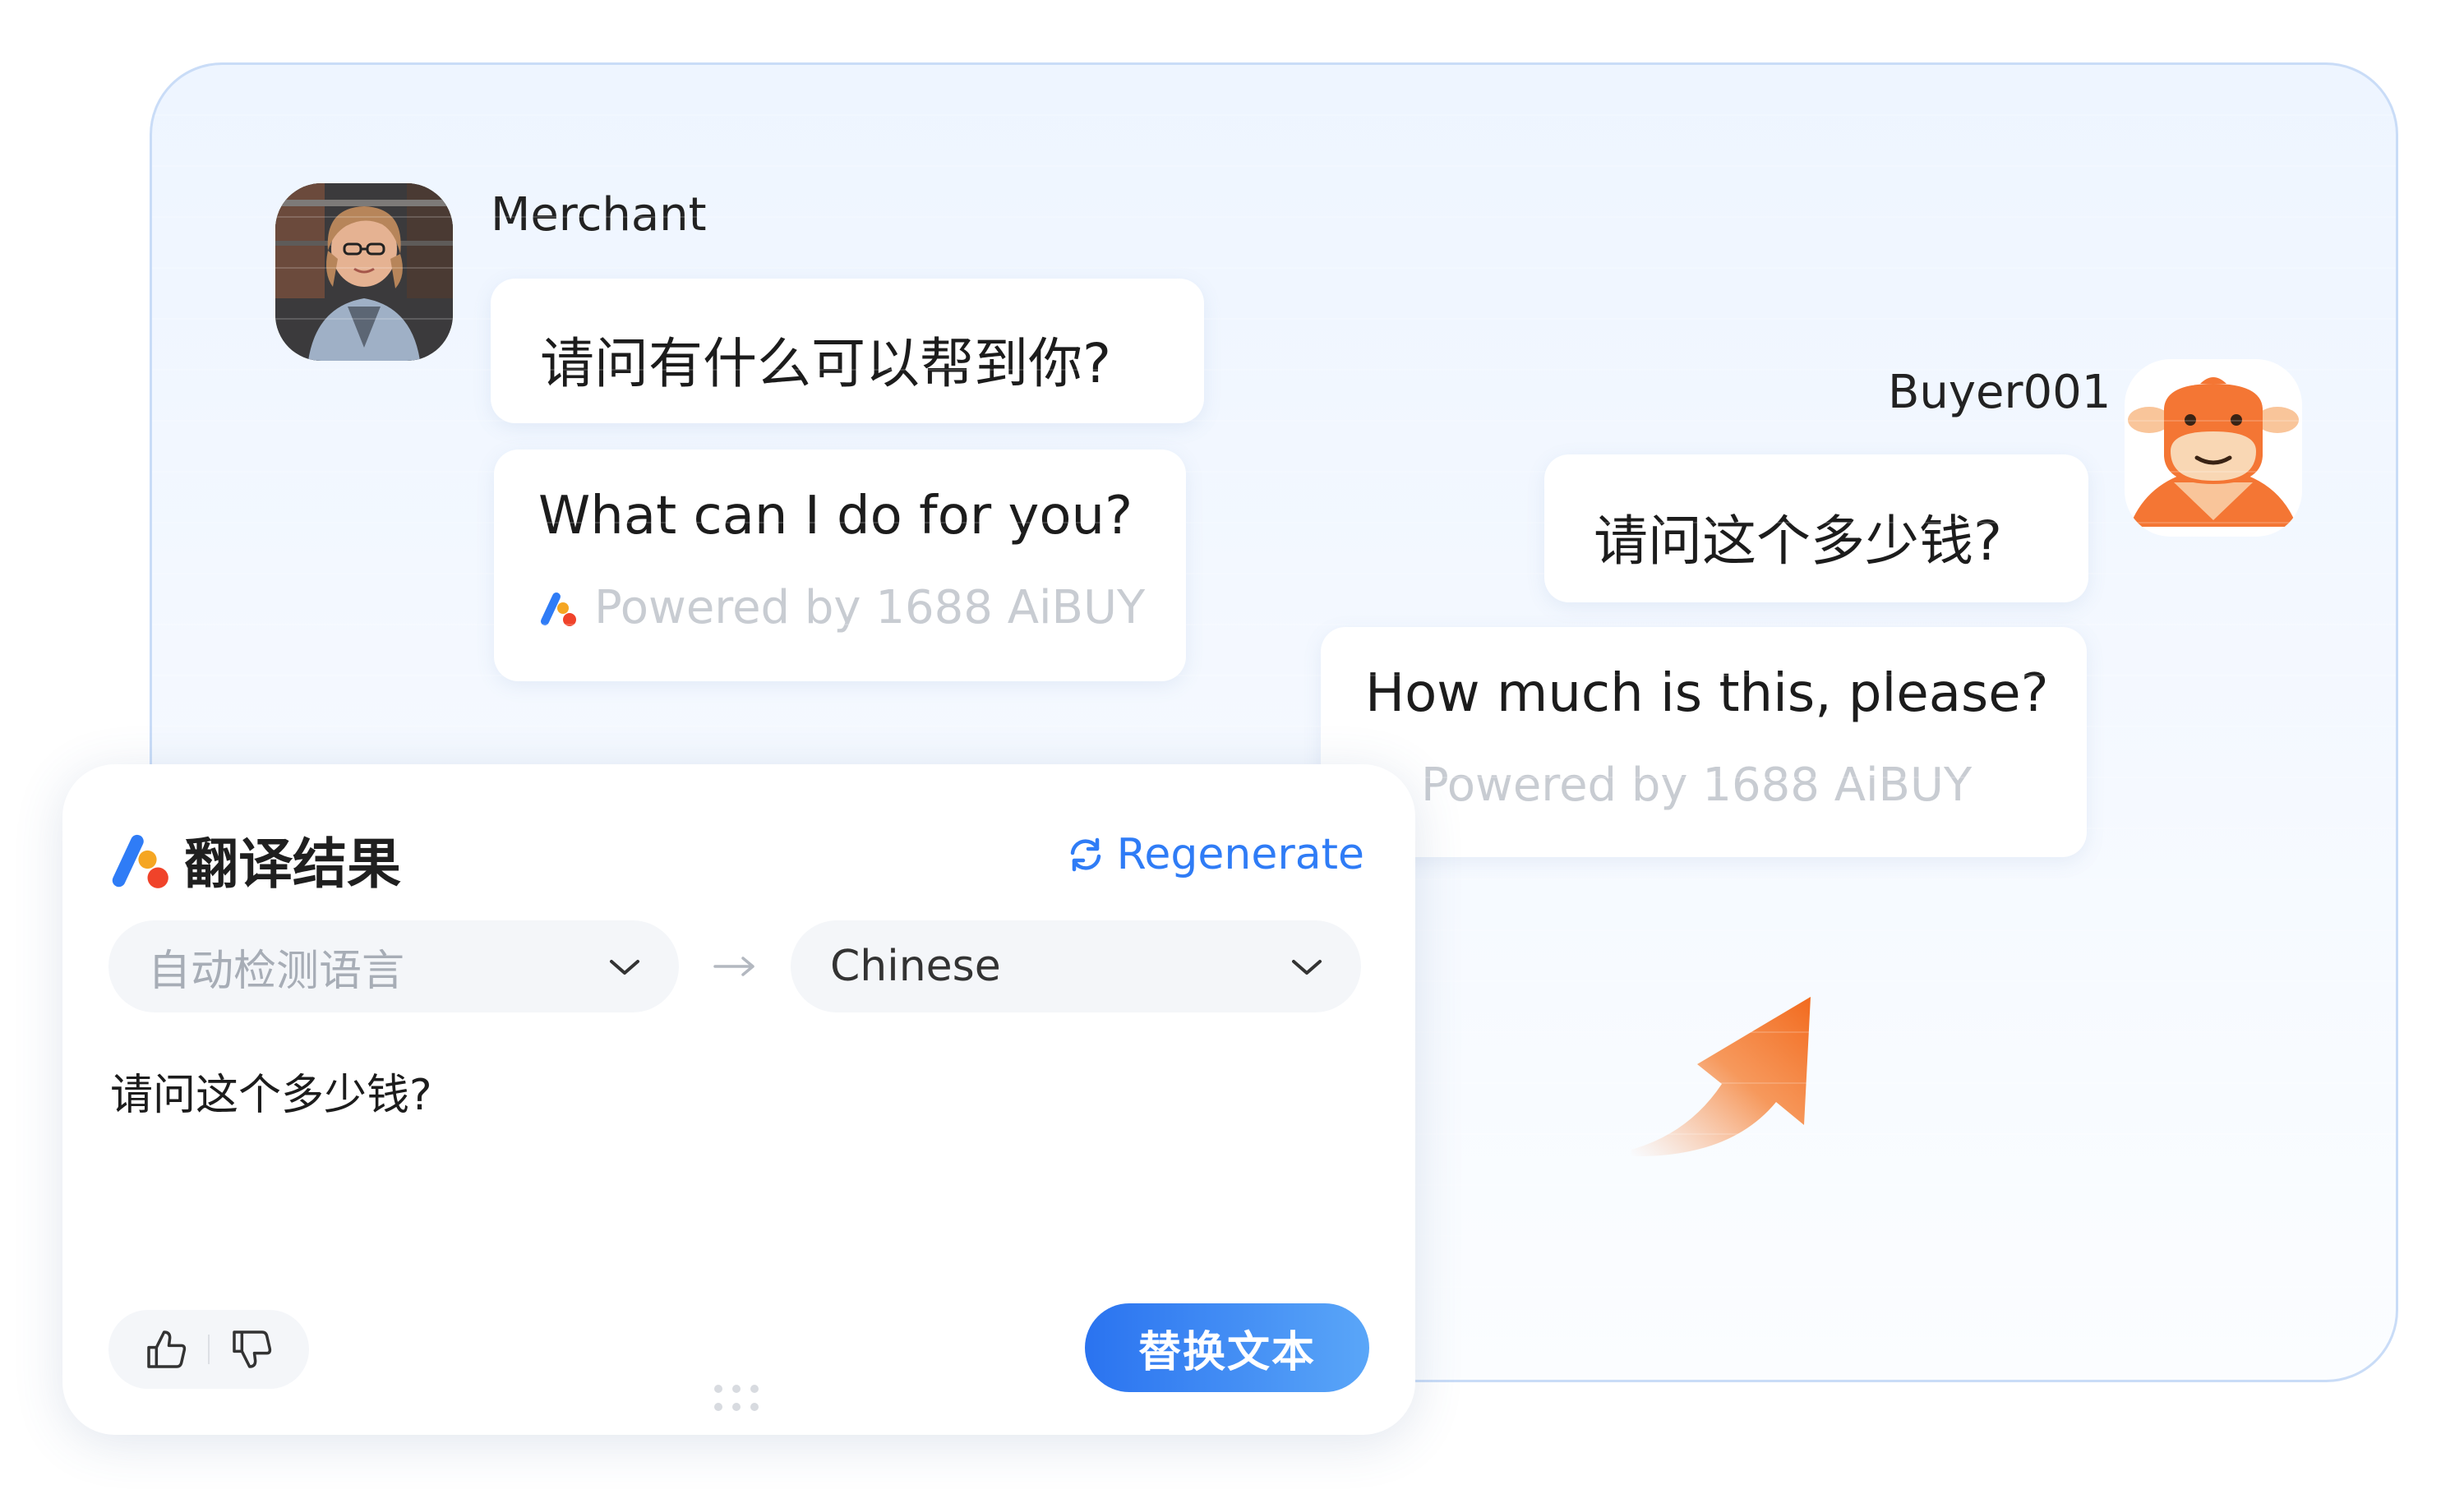  I want to click on source-text-field: 请问这个多少钱?, so click(271, 1091).